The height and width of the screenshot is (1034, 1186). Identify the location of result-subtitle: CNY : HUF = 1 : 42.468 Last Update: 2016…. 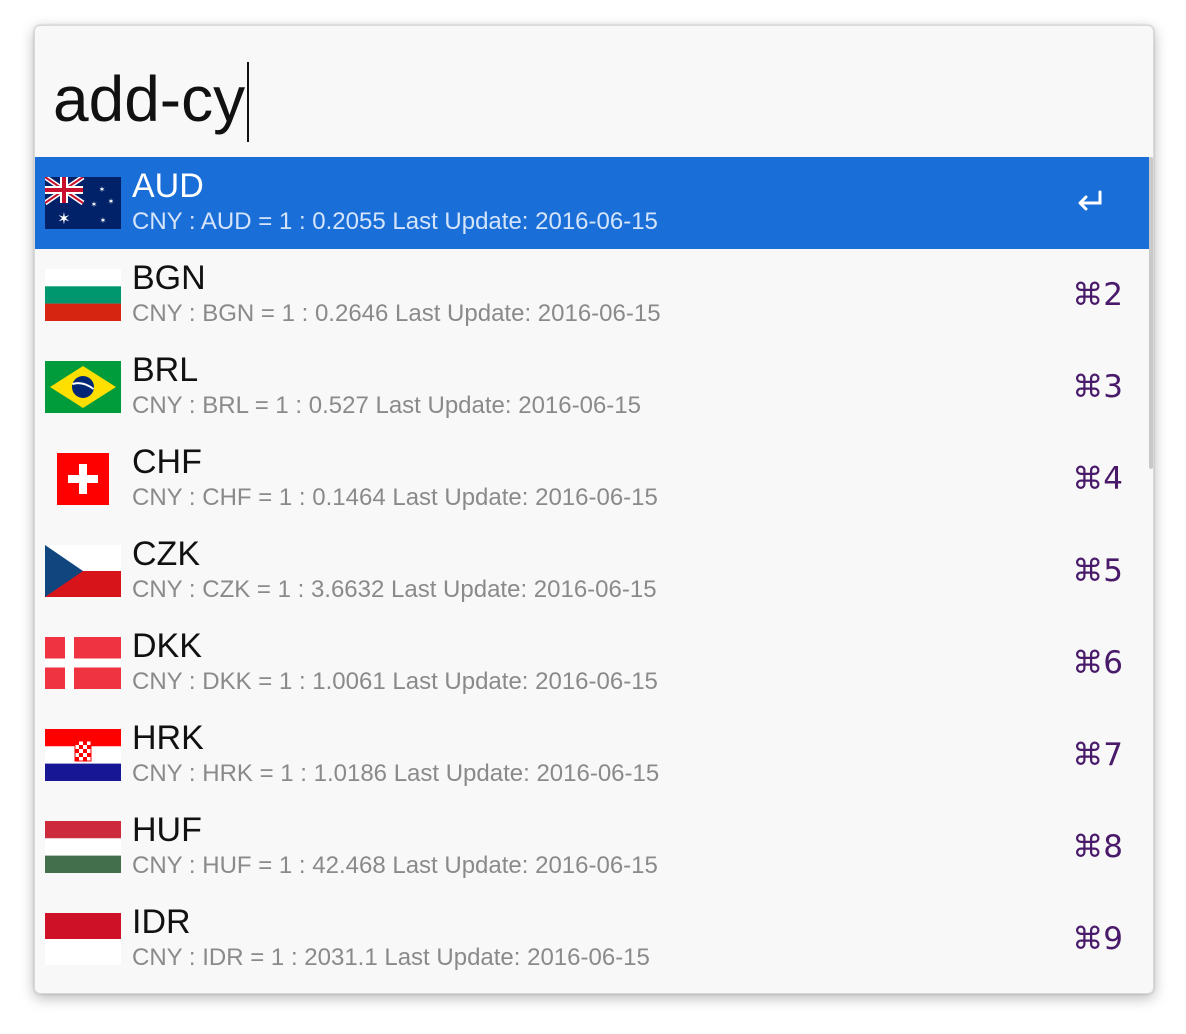
(395, 865).